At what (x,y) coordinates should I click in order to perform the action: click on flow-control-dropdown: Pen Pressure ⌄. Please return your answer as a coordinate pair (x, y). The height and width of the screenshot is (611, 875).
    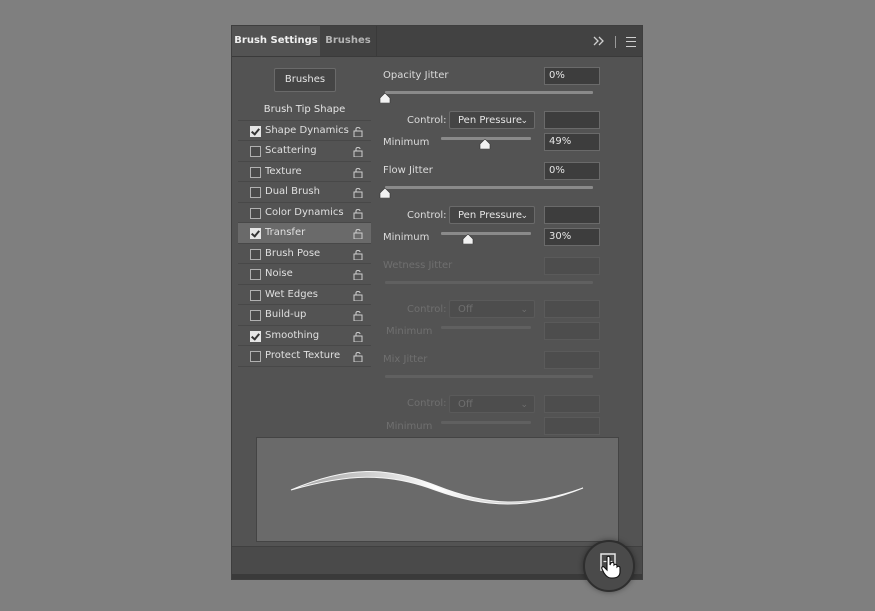
    Looking at the image, I should click on (492, 215).